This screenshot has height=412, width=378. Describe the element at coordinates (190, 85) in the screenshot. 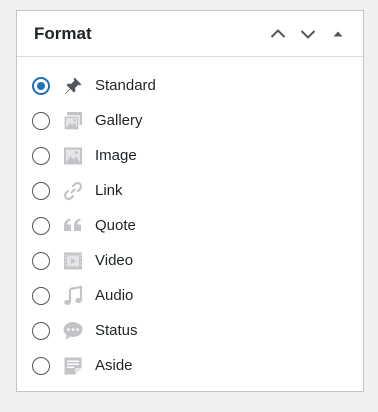

I see `format-option-standard: Standard` at that location.